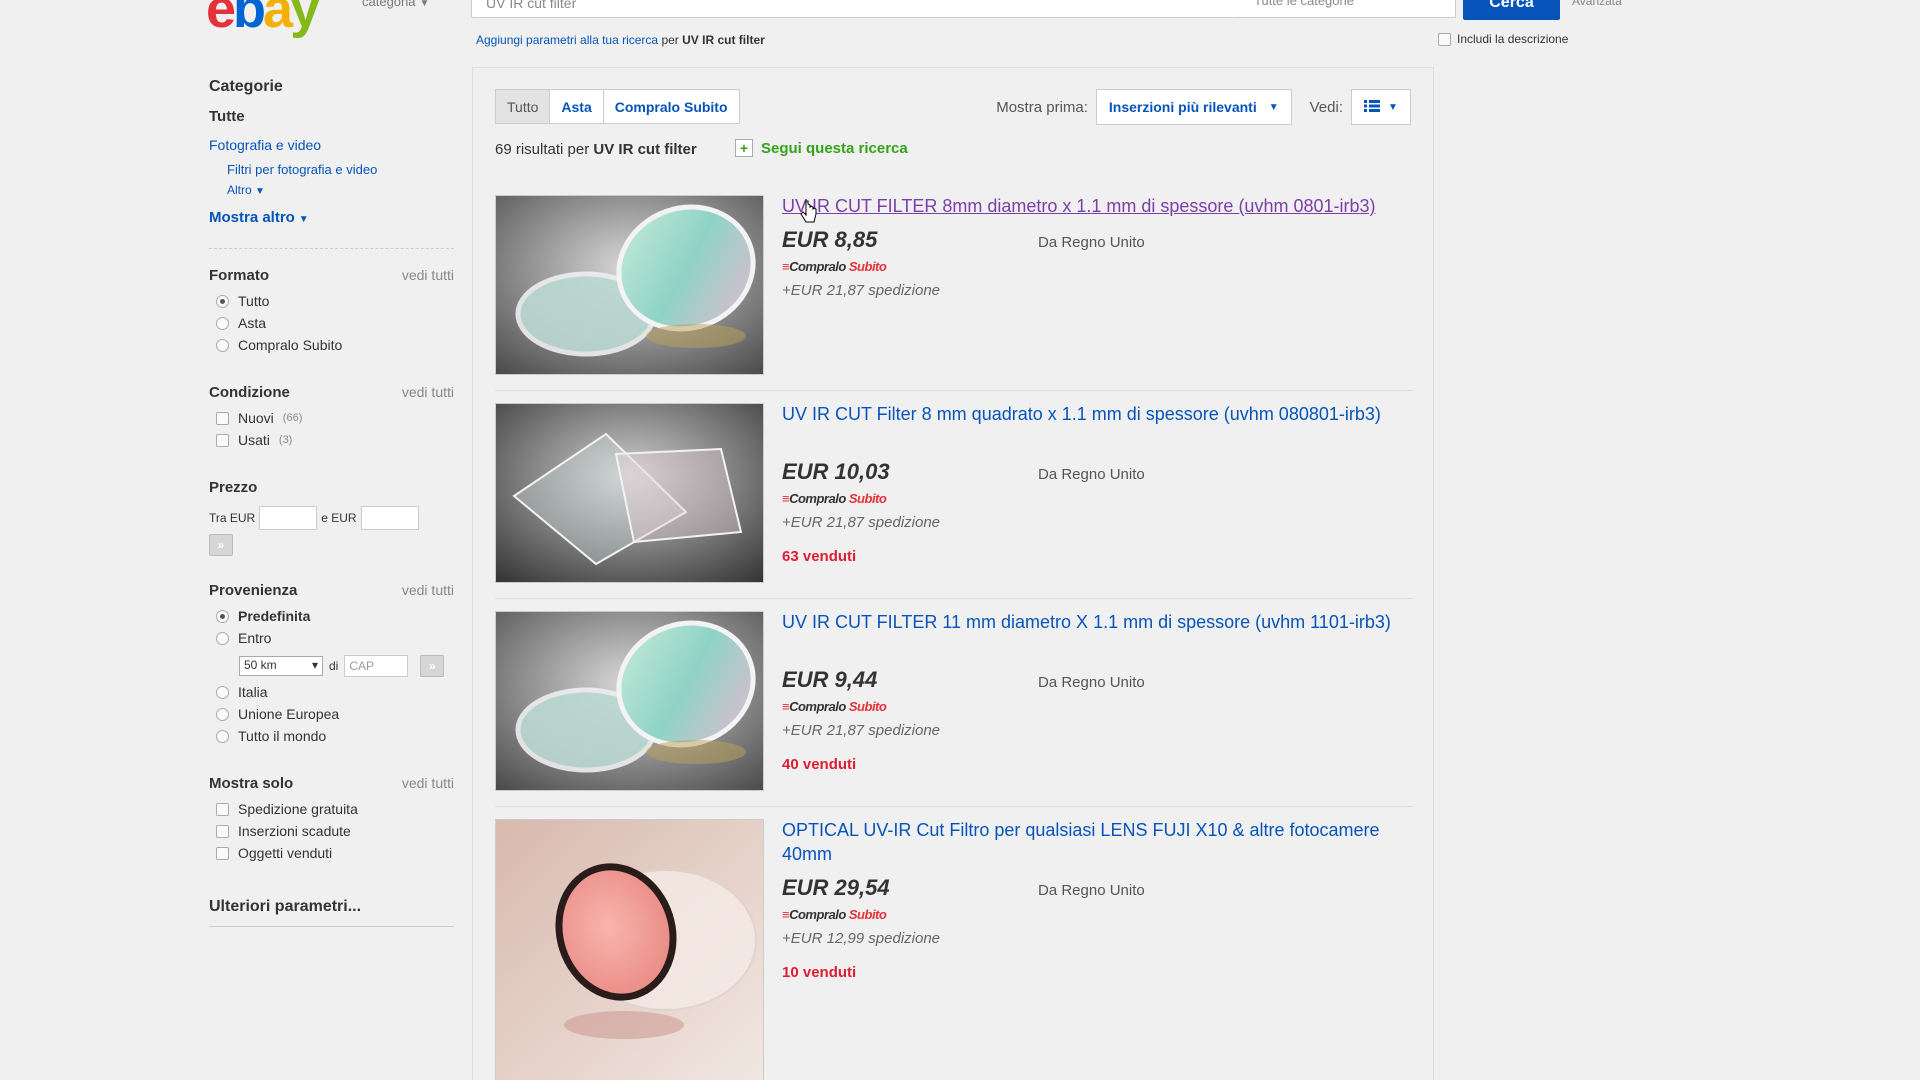 Image resolution: width=1920 pixels, height=1080 pixels. What do you see at coordinates (335, 323) in the screenshot?
I see `format-option-auction: Asta` at bounding box center [335, 323].